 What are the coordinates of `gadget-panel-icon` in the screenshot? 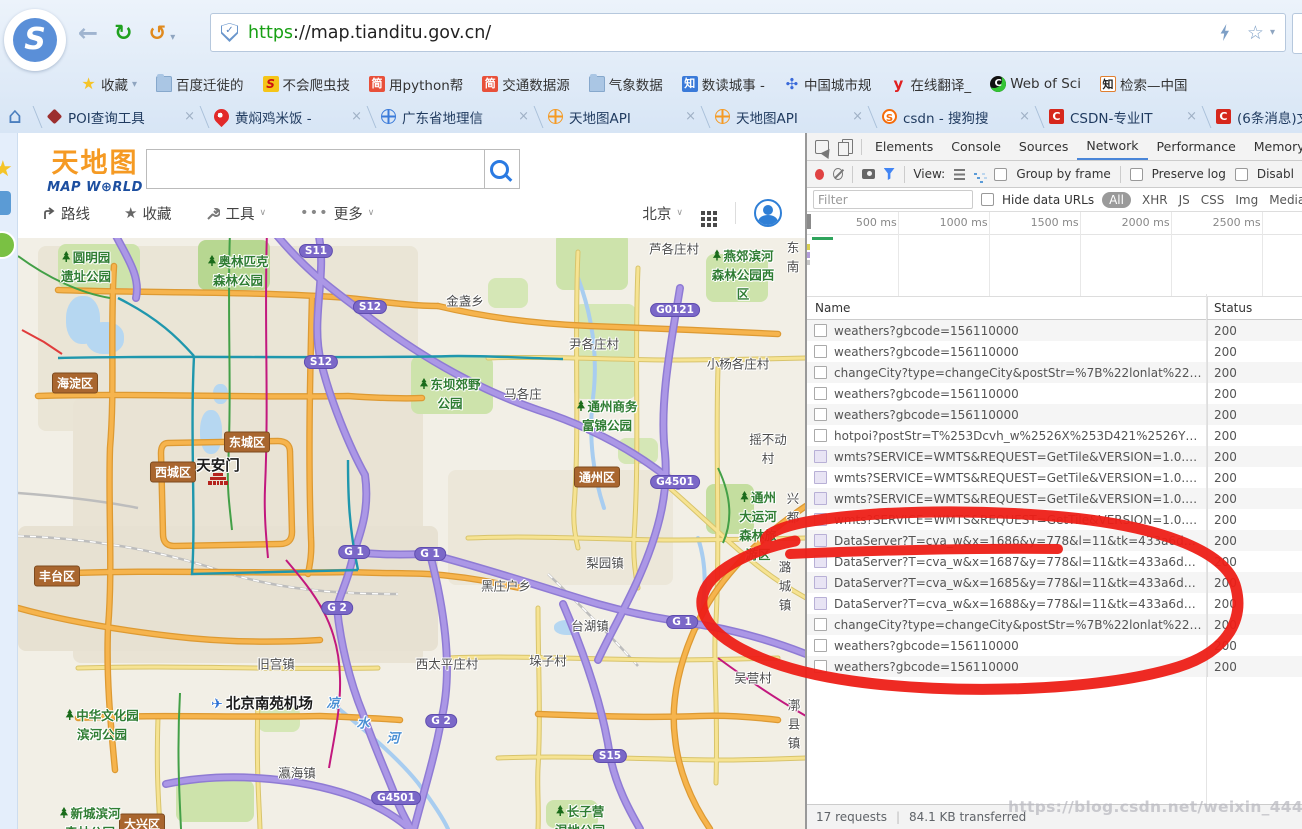 It's located at (5, 203).